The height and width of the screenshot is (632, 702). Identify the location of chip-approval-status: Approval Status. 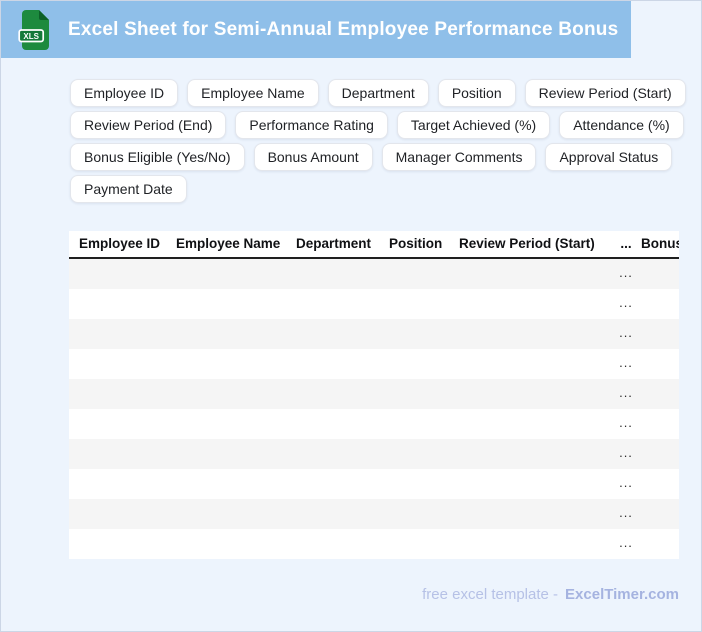
(609, 157).